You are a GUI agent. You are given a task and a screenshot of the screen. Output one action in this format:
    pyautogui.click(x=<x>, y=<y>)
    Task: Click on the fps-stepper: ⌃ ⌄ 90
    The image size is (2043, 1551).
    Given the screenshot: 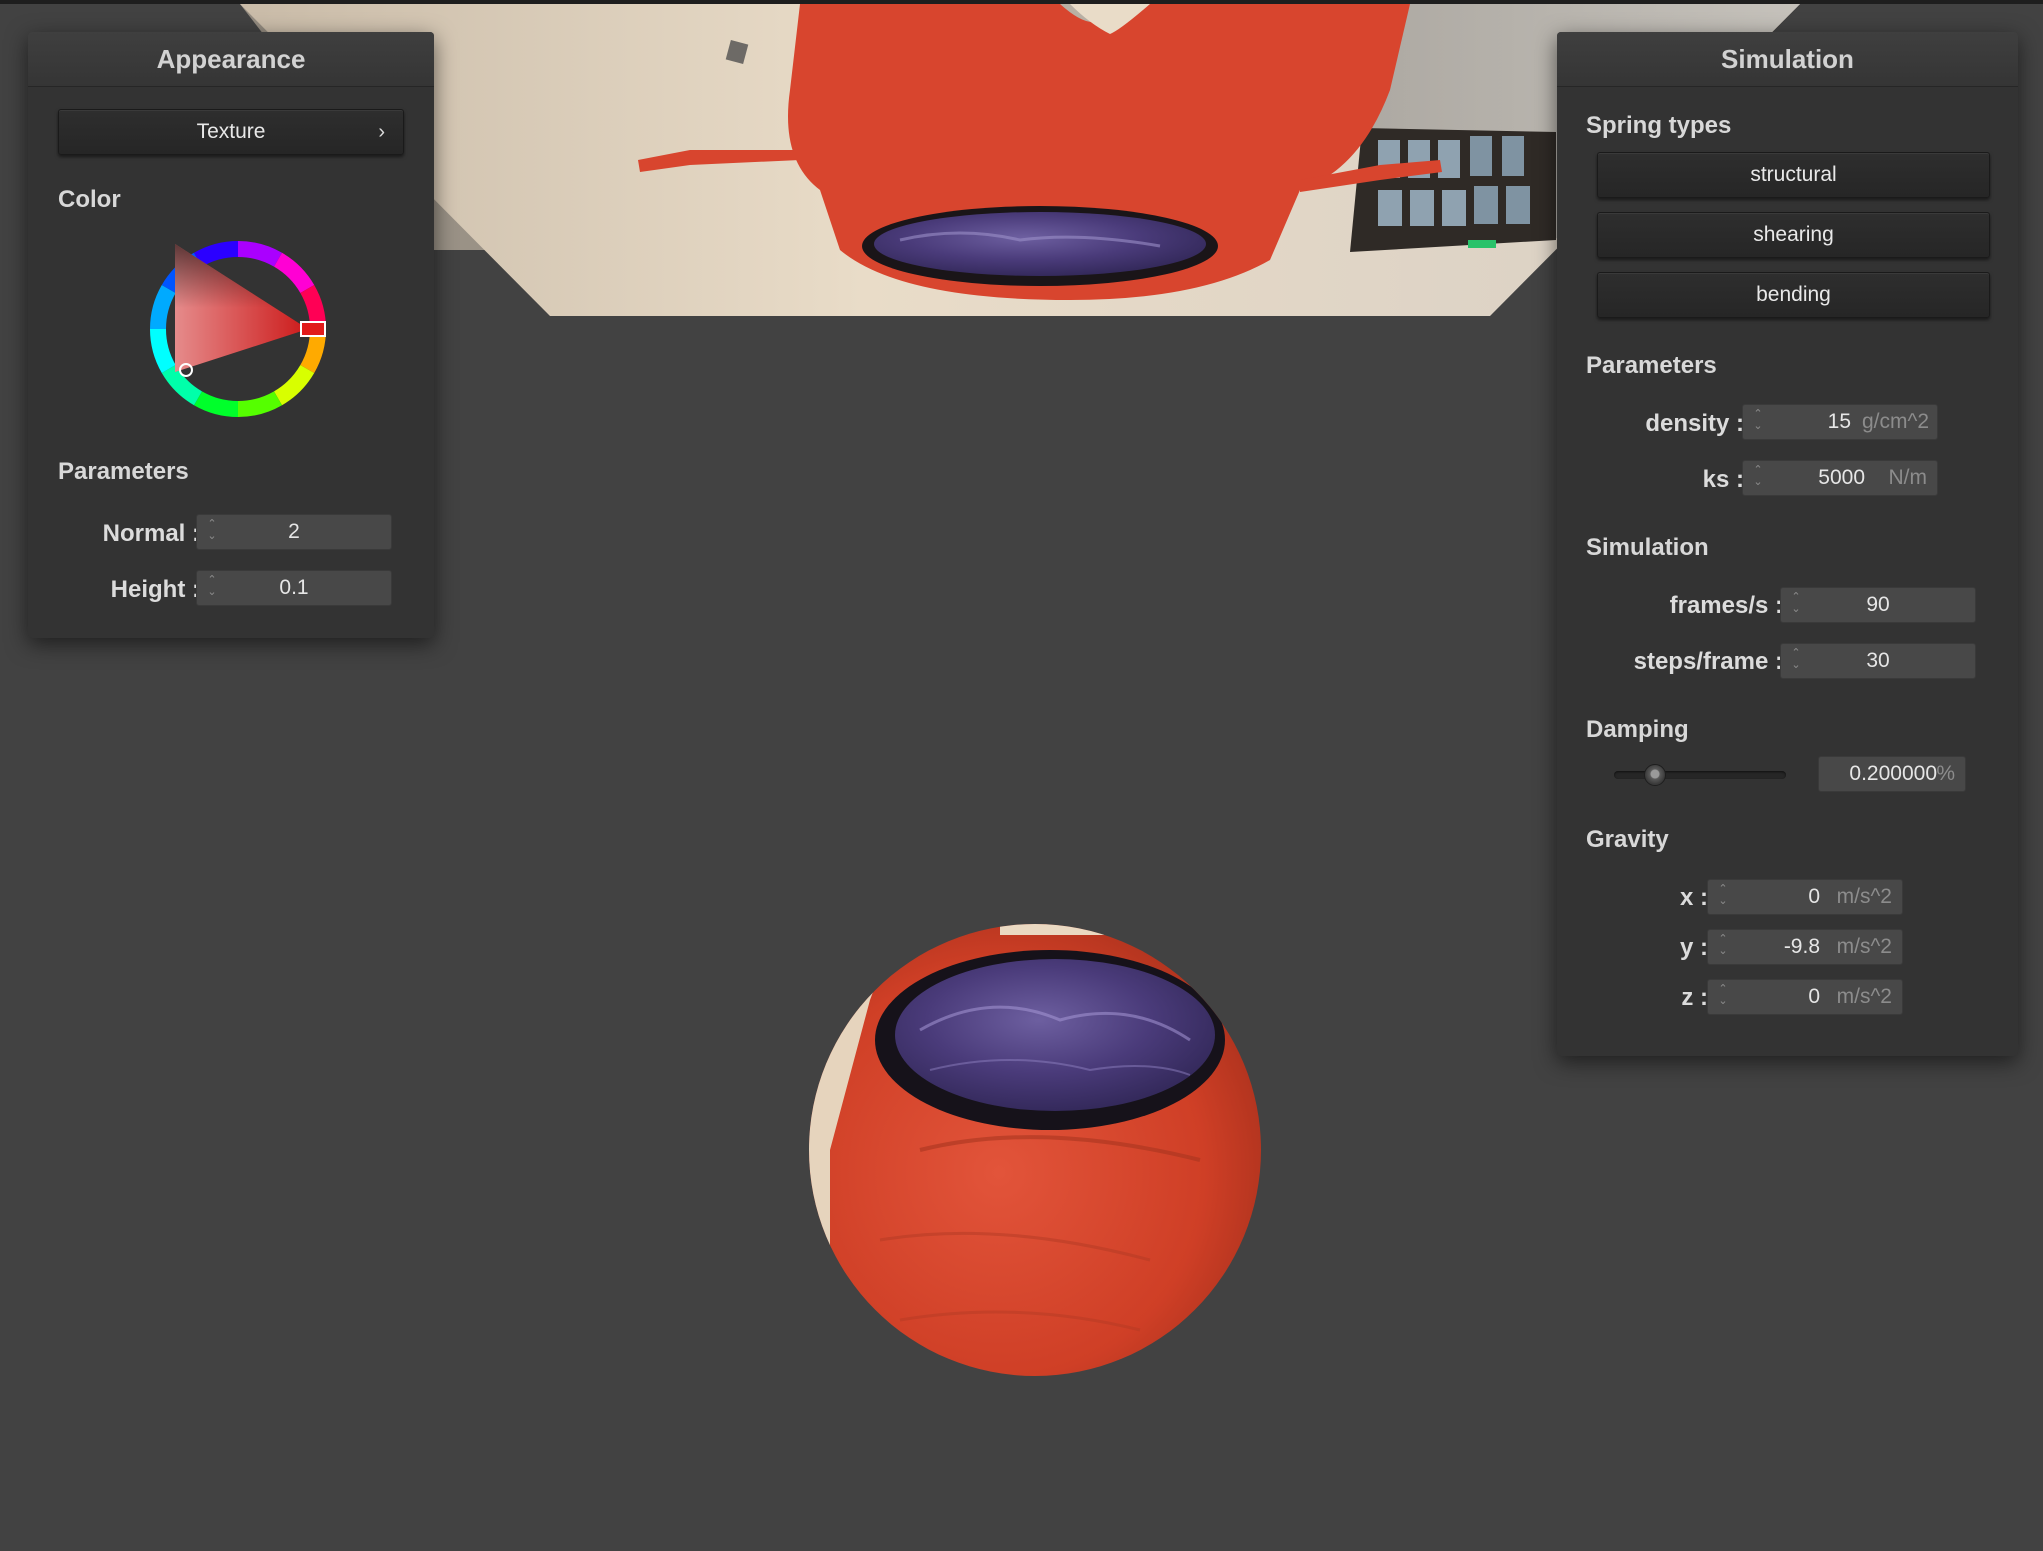 What is the action you would take?
    pyautogui.click(x=1878, y=605)
    